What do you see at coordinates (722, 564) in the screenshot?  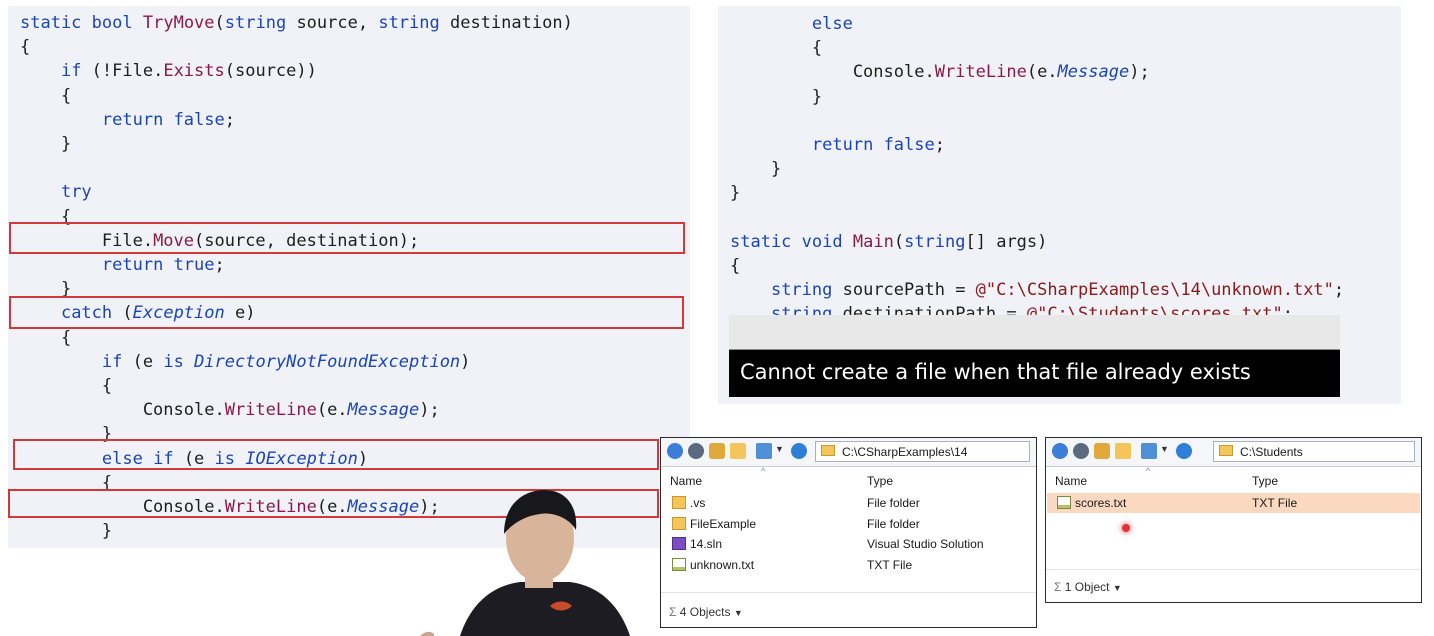 I see `file-name: unknown.txt` at bounding box center [722, 564].